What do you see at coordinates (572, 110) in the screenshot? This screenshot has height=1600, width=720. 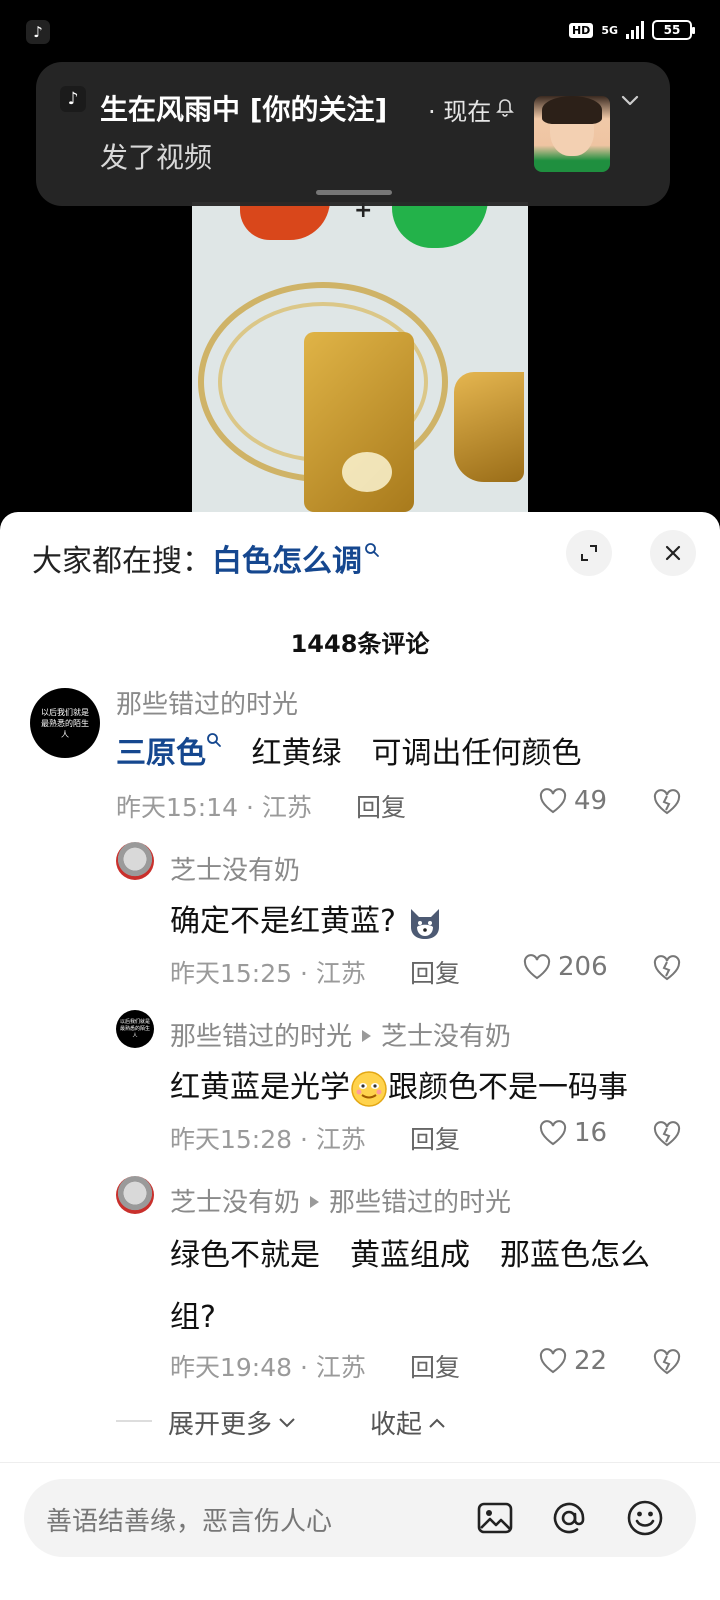 I see `thumbnail-hair` at bounding box center [572, 110].